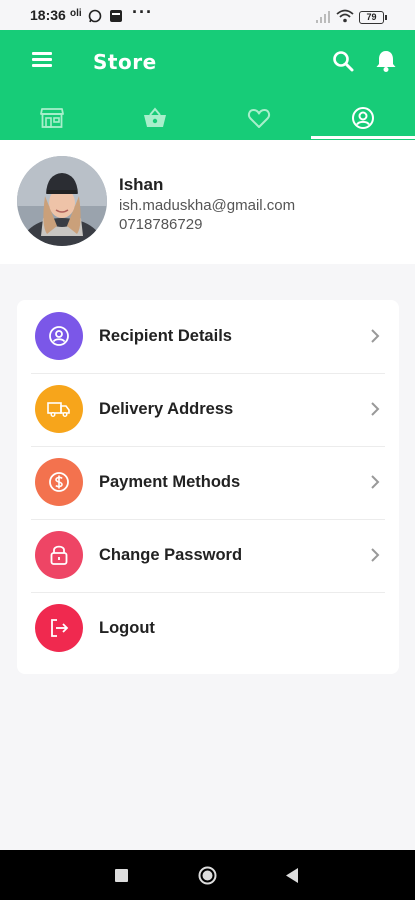  Describe the element at coordinates (170, 482) in the screenshot. I see `menu-item-label: Payment Methods` at that location.